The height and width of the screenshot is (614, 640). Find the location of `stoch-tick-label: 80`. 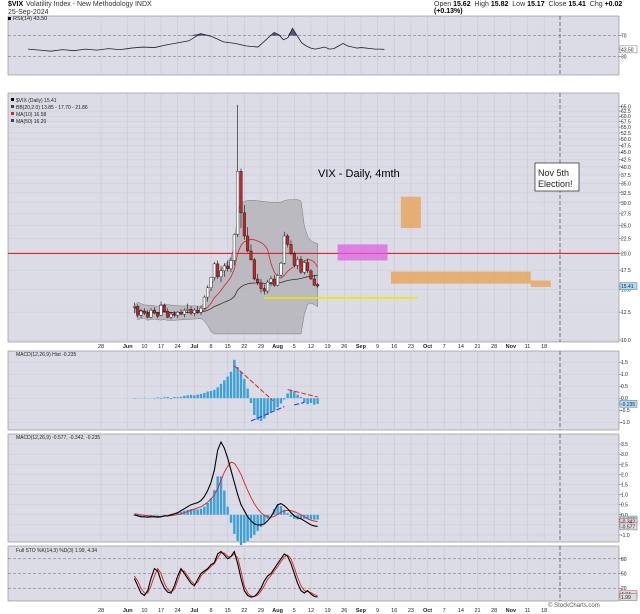

stoch-tick-label: 80 is located at coordinates (624, 560).